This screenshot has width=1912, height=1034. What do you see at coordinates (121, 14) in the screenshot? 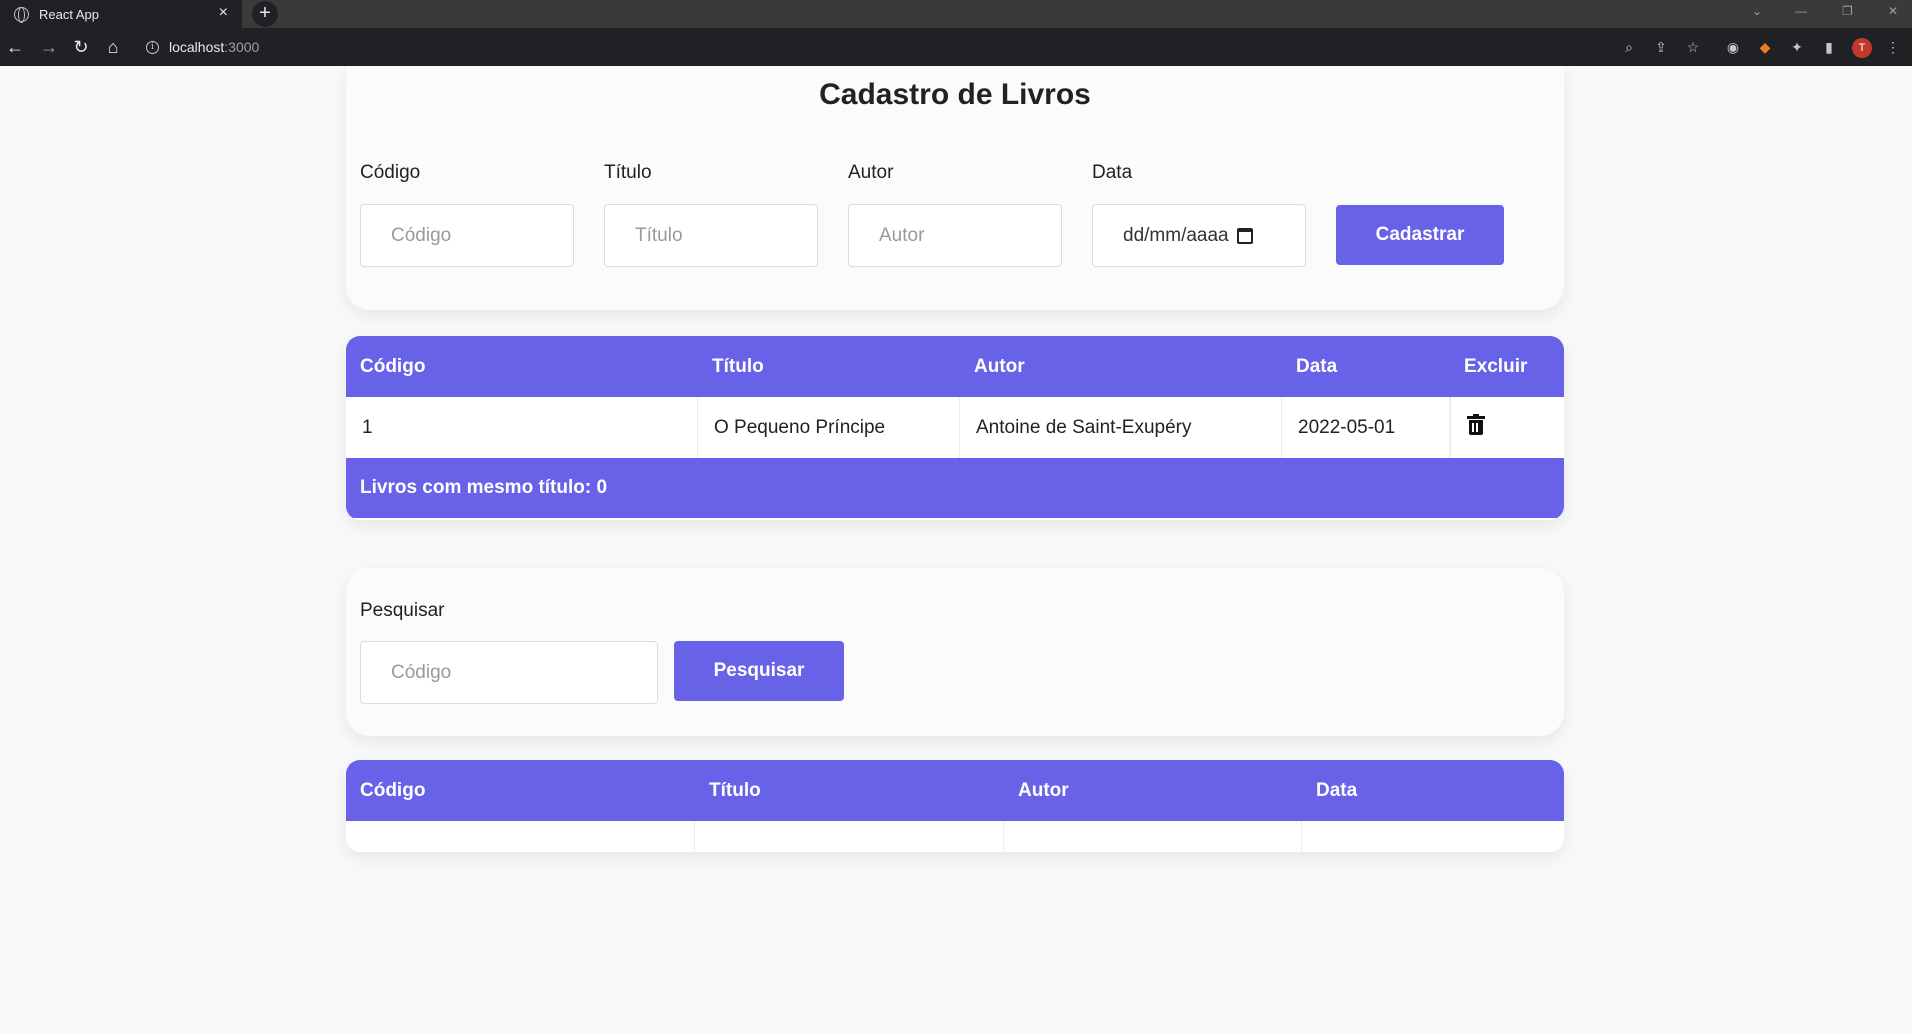
I see `browser-tab: React App ×` at bounding box center [121, 14].